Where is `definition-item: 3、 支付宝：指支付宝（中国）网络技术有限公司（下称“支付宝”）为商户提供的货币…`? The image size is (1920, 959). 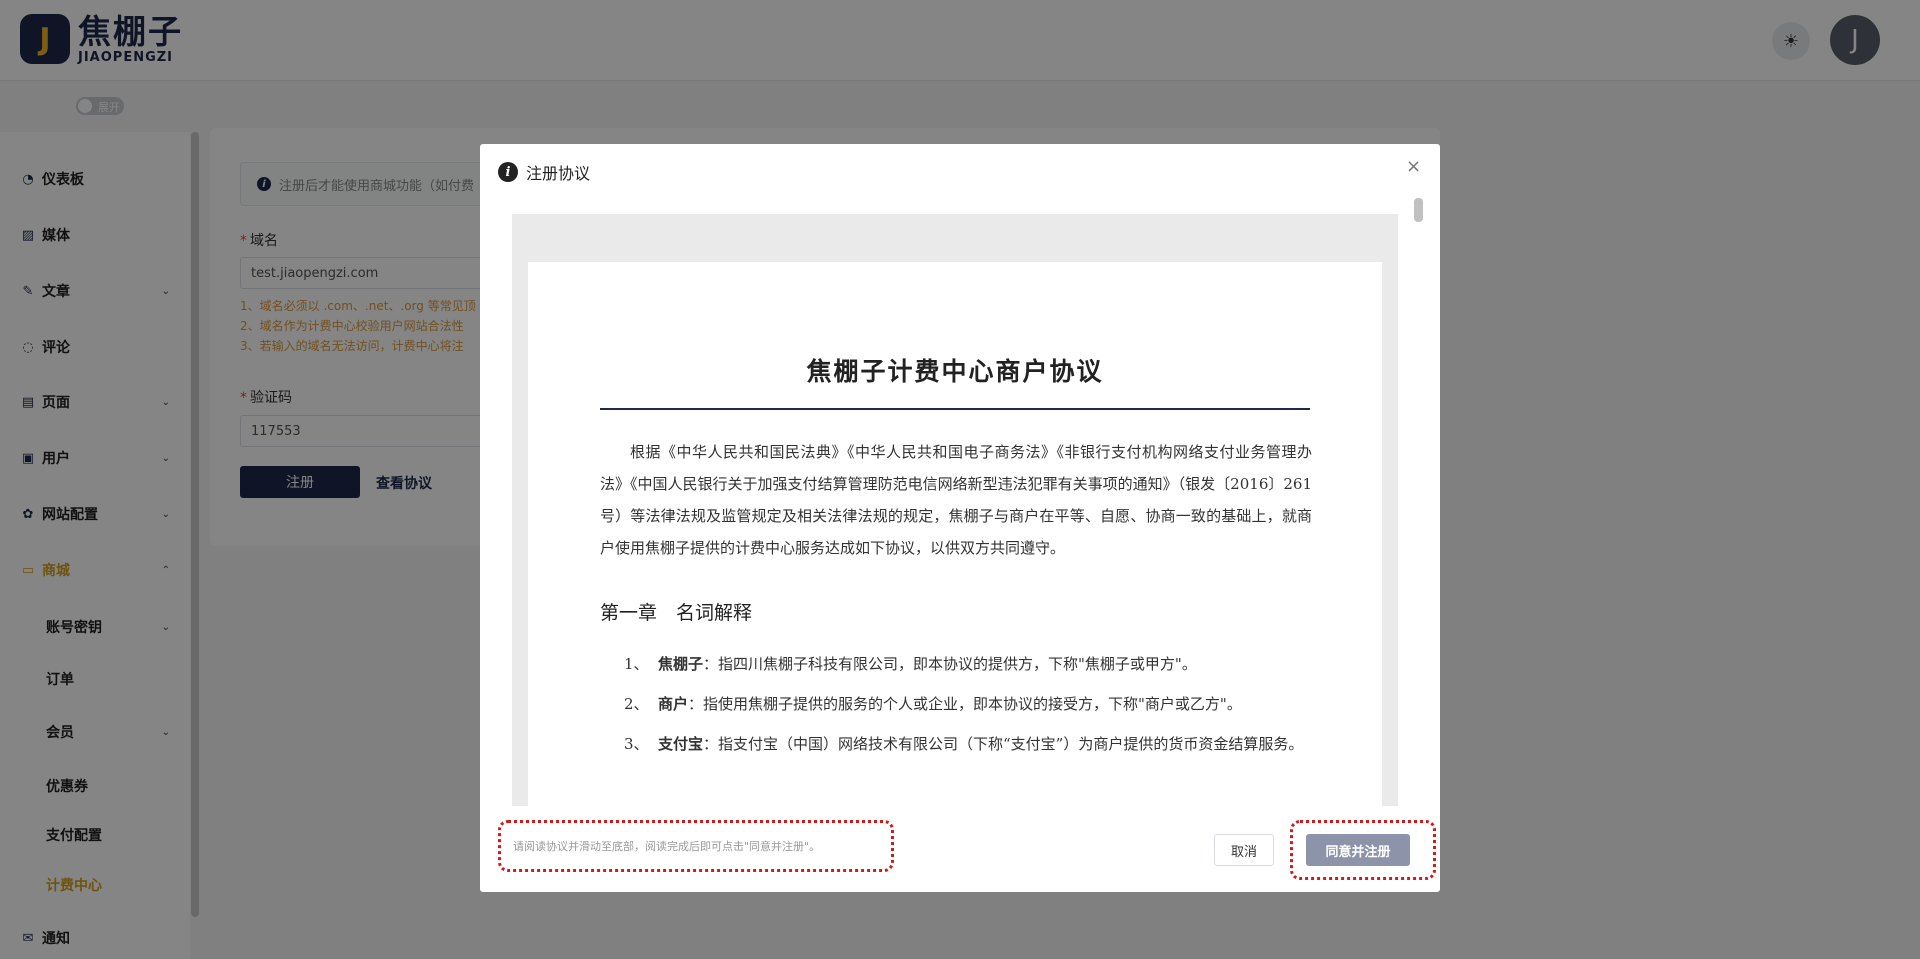
definition-item: 3、 支付宝：指支付宝（中国）网络技术有限公司（下称“支付宝”）为商户提供的货币… is located at coordinates (968, 744).